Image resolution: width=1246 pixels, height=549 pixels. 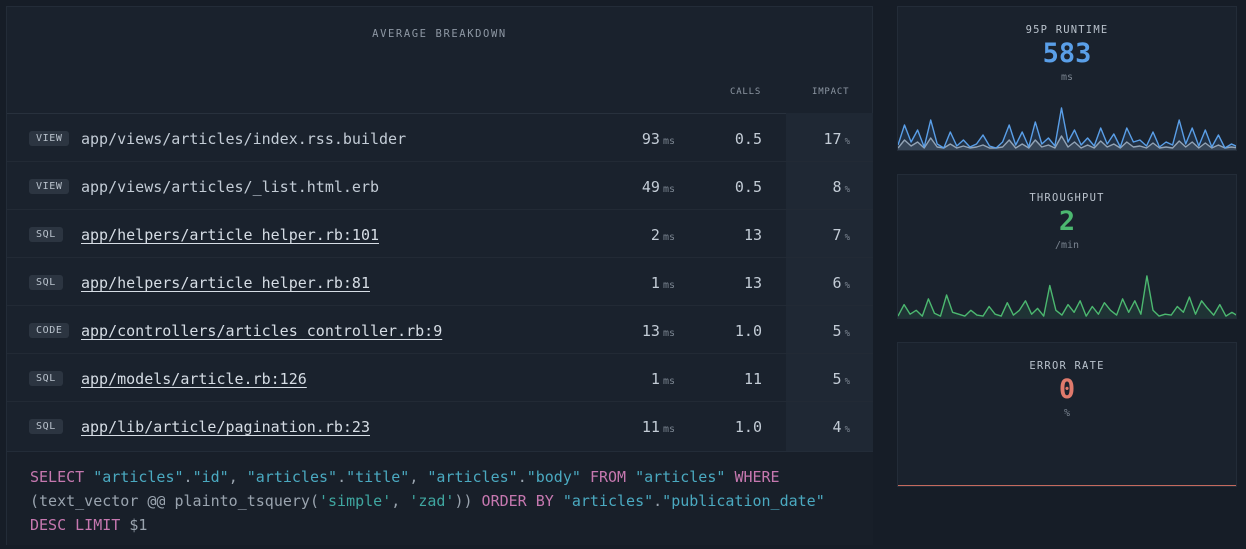 What do you see at coordinates (134, 525) in the screenshot?
I see `sql-token: $1` at bounding box center [134, 525].